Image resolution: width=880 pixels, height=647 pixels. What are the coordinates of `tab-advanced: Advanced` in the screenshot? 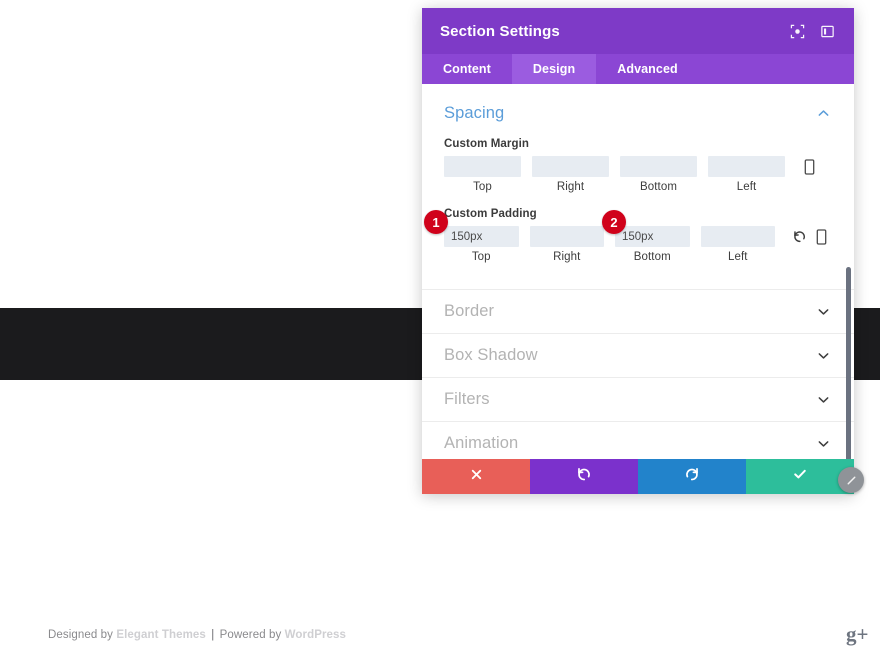 It's located at (647, 69).